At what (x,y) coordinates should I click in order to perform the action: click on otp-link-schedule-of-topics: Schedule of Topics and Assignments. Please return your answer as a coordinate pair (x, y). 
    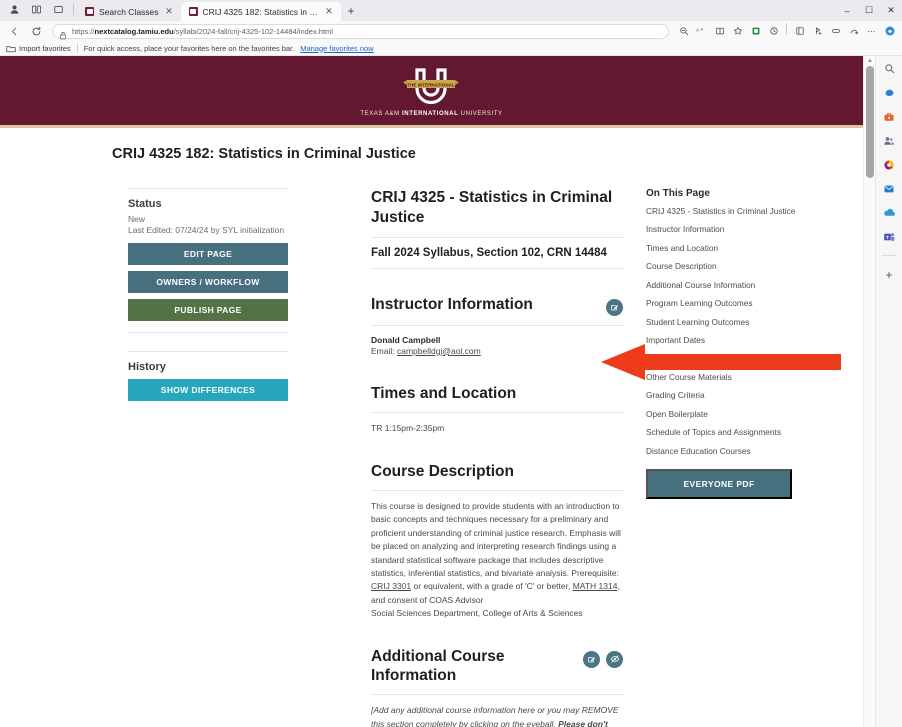
    Looking at the image, I should click on (731, 432).